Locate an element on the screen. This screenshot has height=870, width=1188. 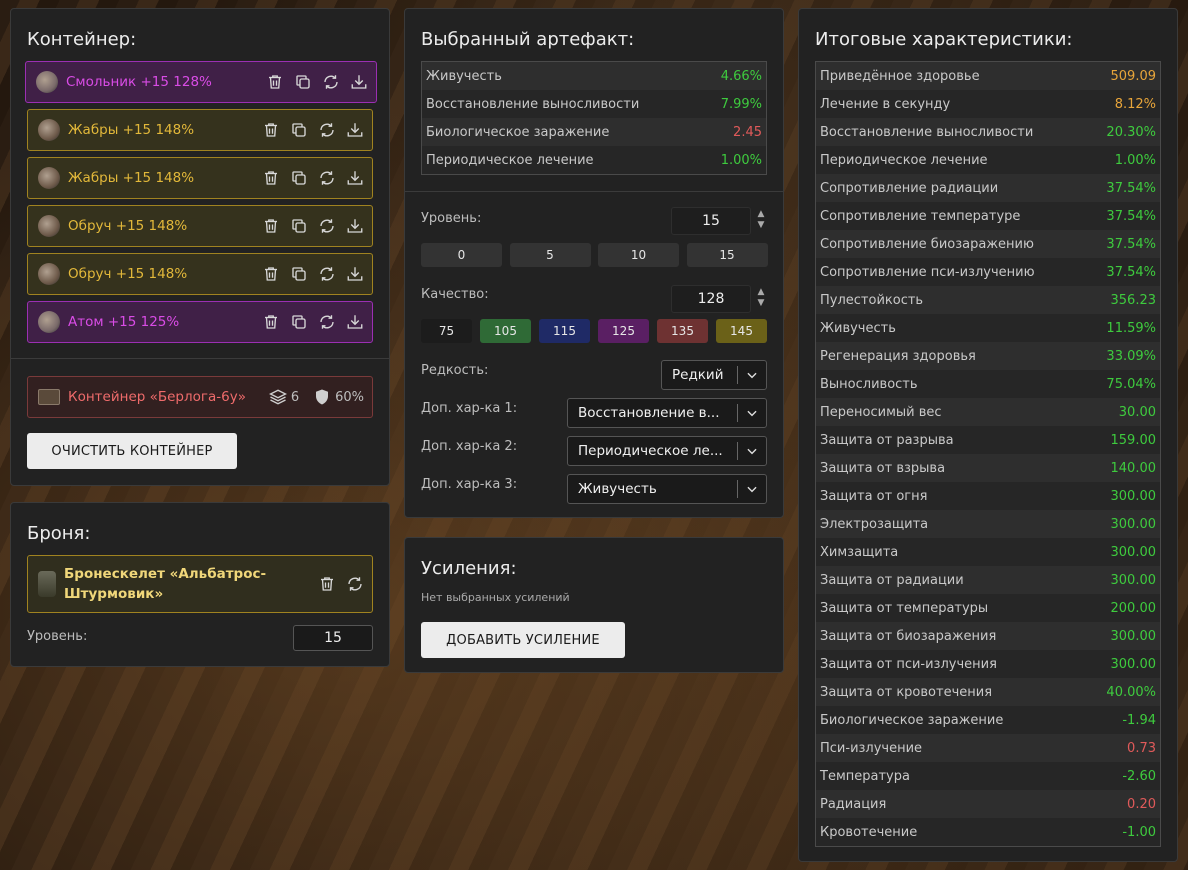
stat-row: Периодическое лечение 1.00% is located at coordinates (988, 160).